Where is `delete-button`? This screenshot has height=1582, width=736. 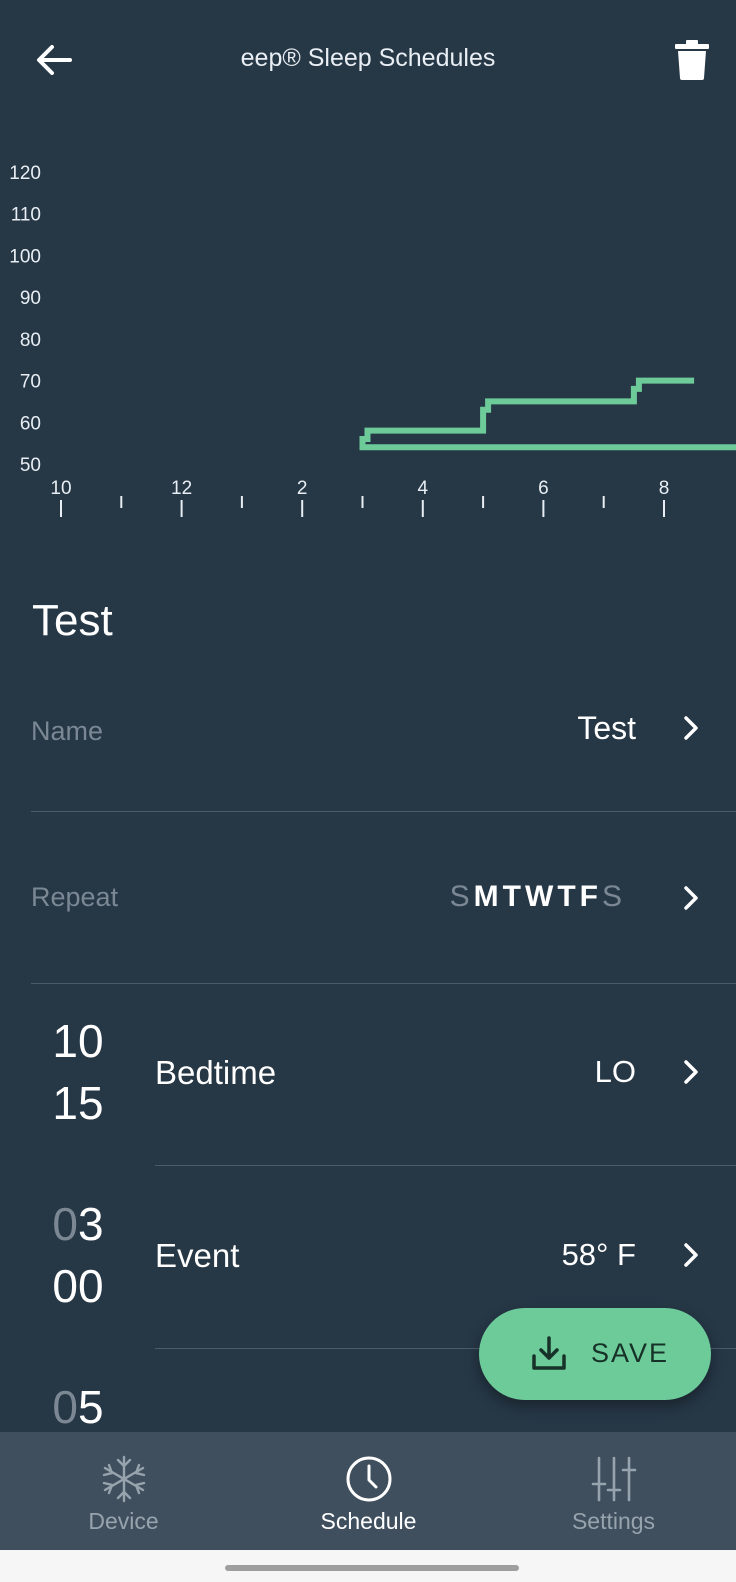
delete-button is located at coordinates (692, 60).